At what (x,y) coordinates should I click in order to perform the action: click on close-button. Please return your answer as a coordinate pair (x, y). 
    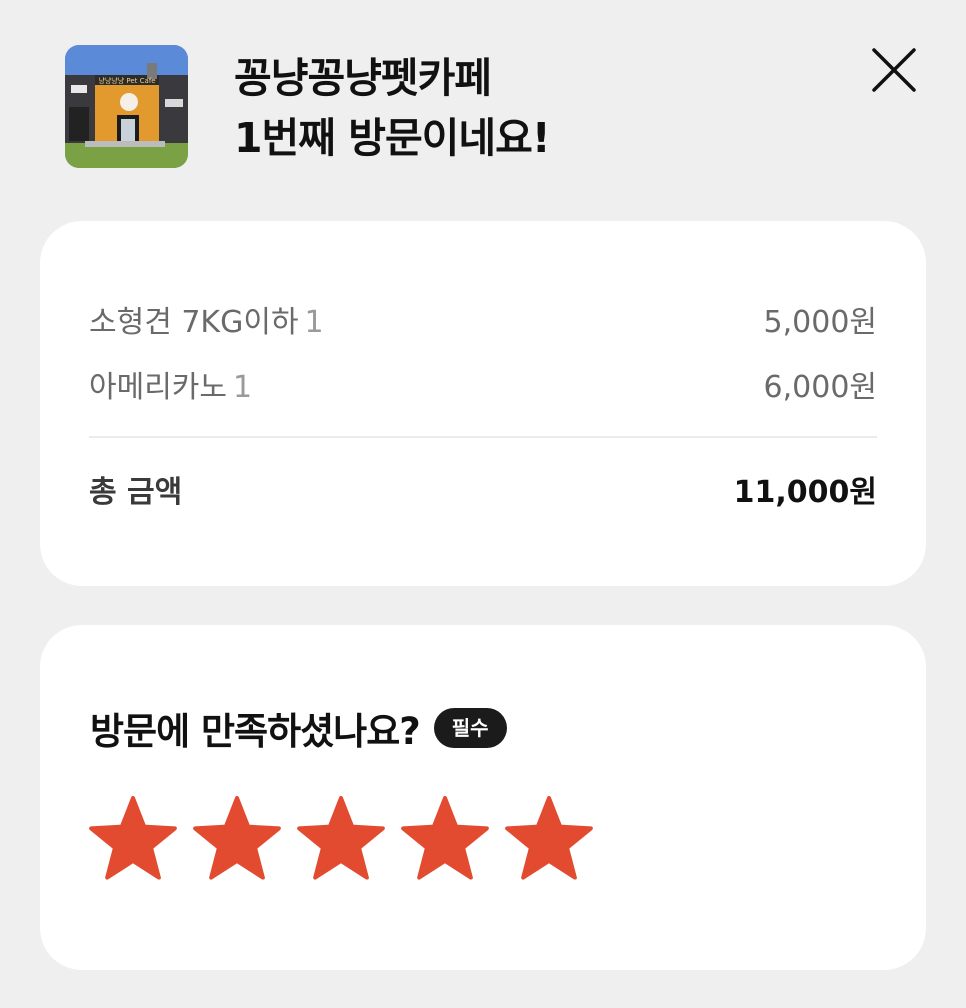
    Looking at the image, I should click on (894, 70).